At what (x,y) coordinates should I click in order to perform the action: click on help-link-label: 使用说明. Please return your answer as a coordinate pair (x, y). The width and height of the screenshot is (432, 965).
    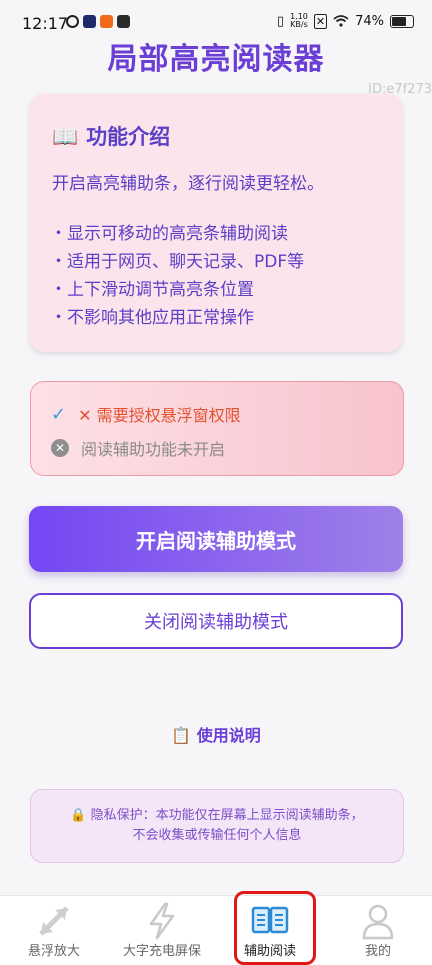
    Looking at the image, I should click on (228, 735).